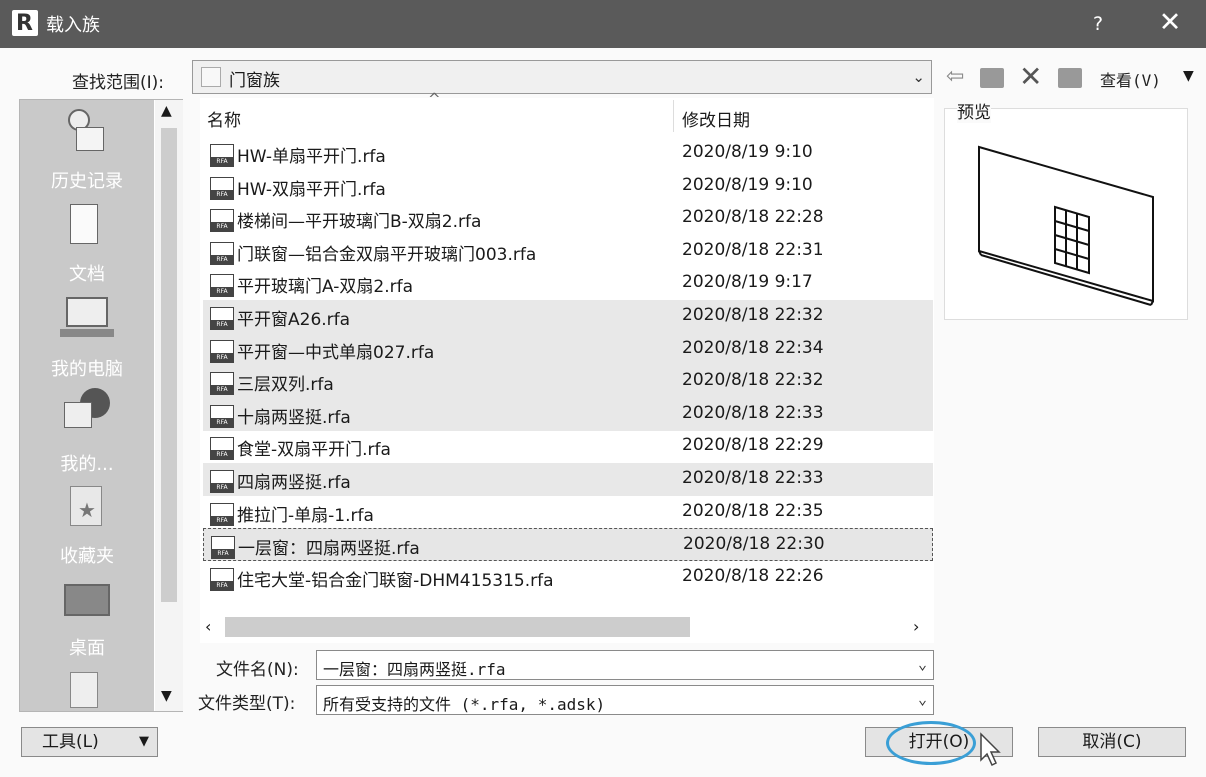  Describe the element at coordinates (166, 696) in the screenshot. I see `scroll-down-icon: ▼` at that location.